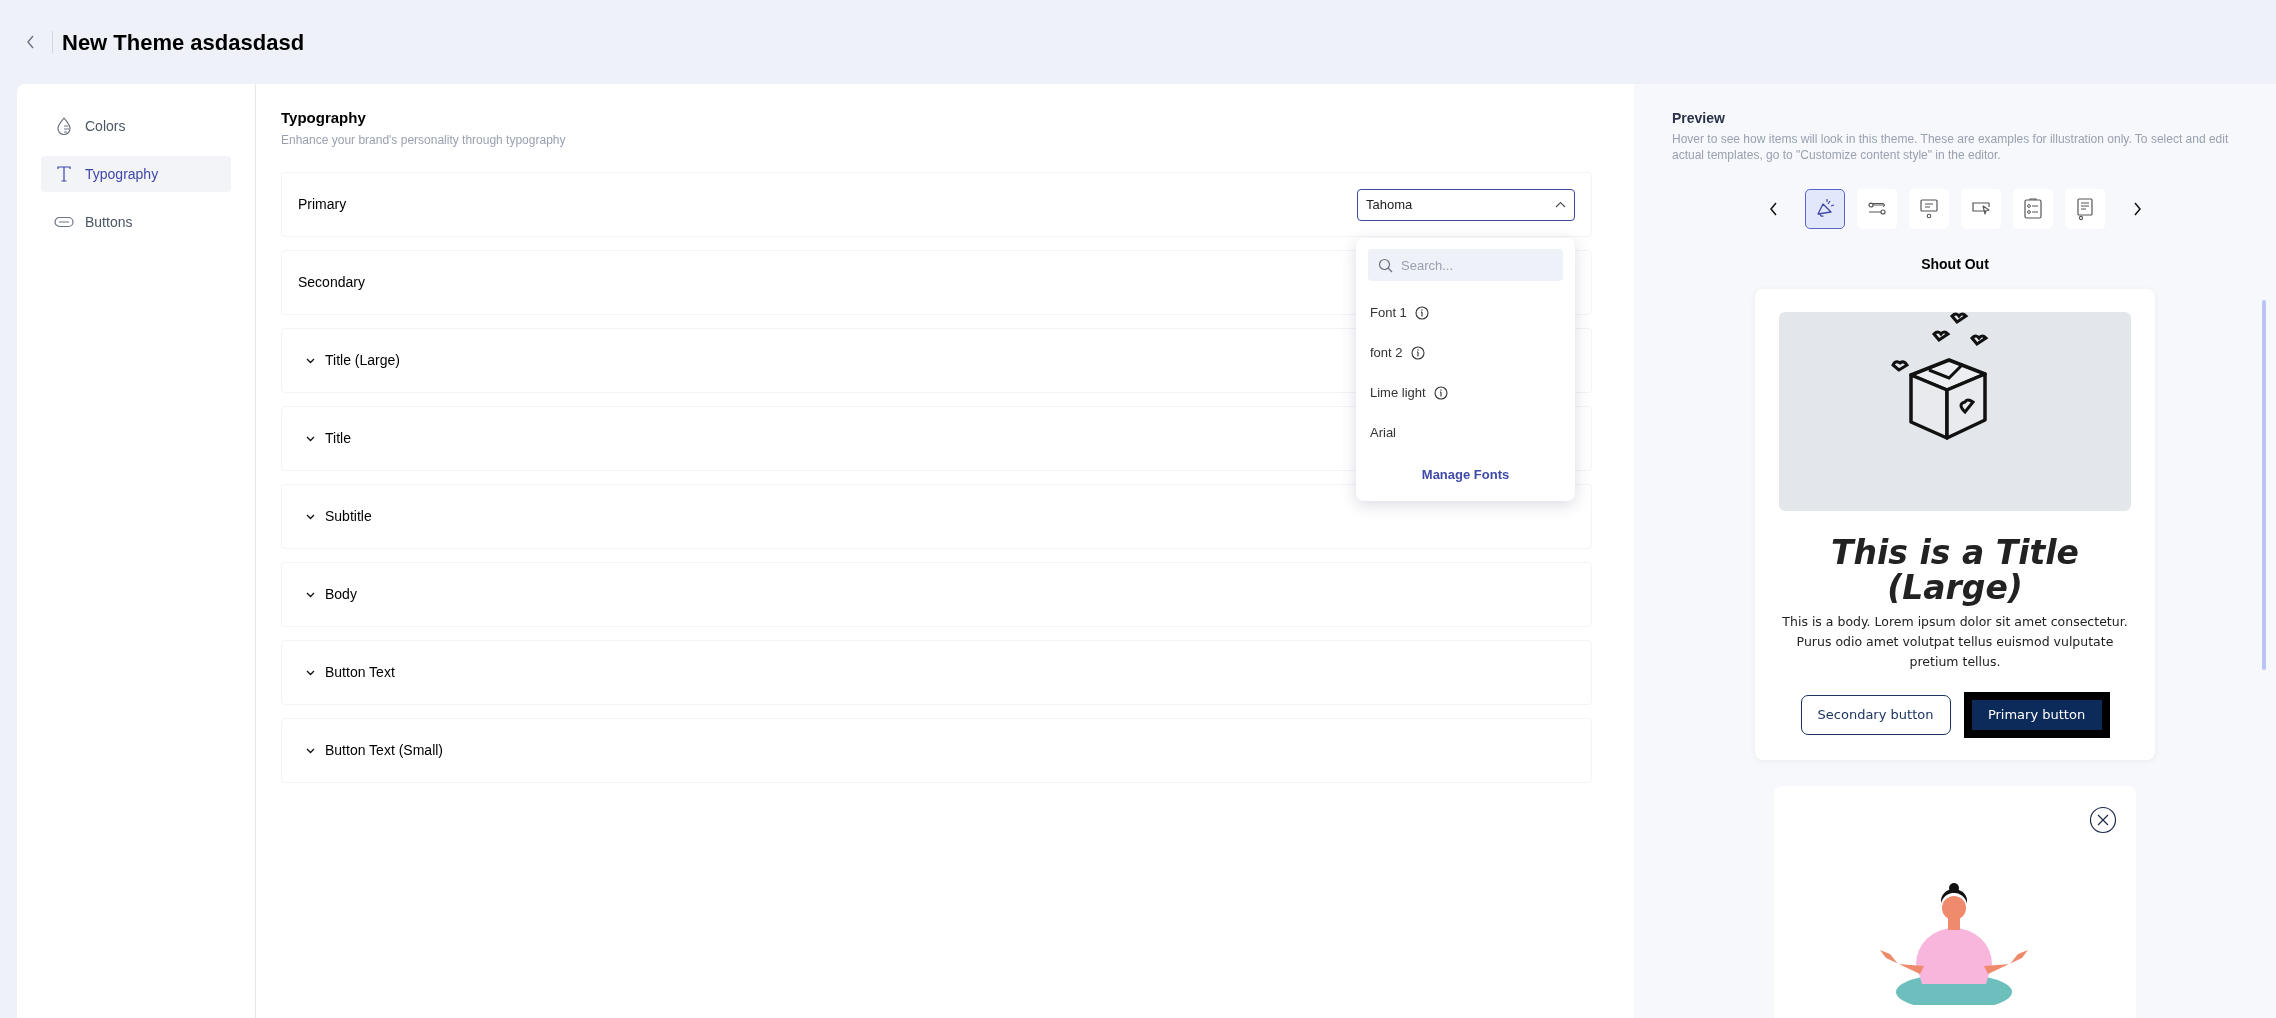  Describe the element at coordinates (1465, 433) in the screenshot. I see `font-option: Arial` at that location.